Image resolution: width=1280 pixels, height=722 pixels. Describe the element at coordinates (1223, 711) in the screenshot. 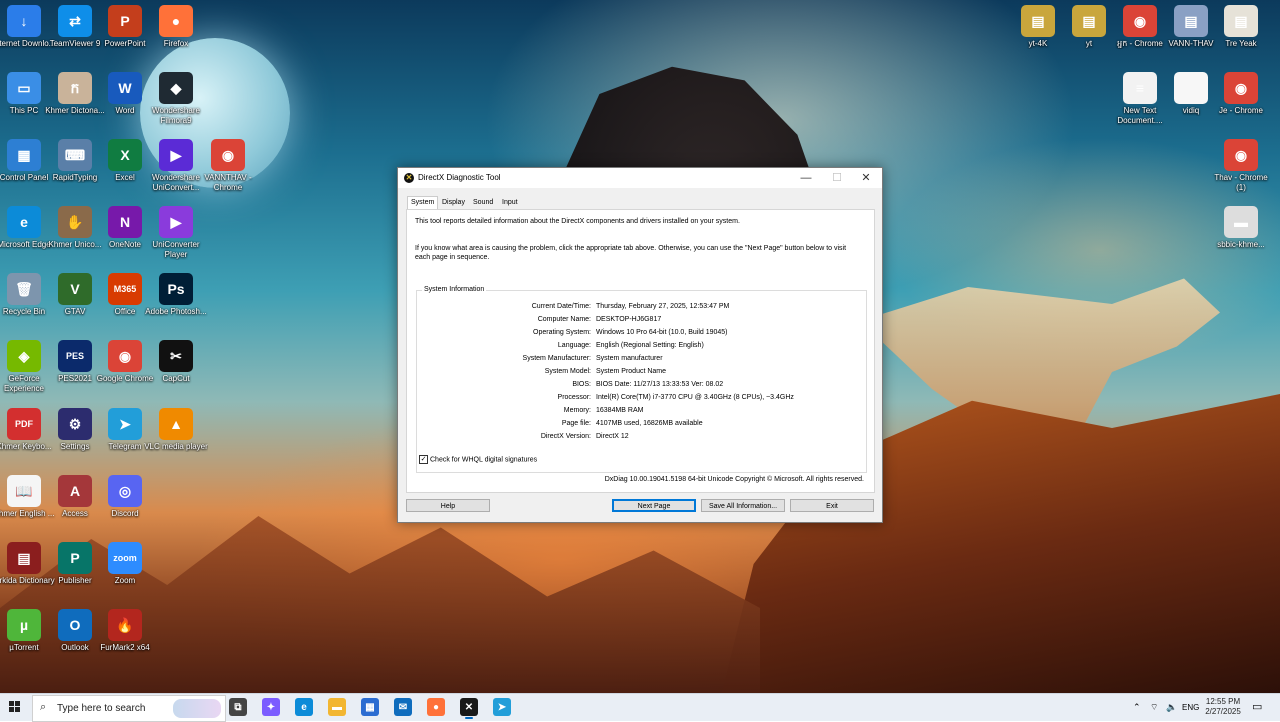

I see `clock-date: 2/27/2025` at that location.